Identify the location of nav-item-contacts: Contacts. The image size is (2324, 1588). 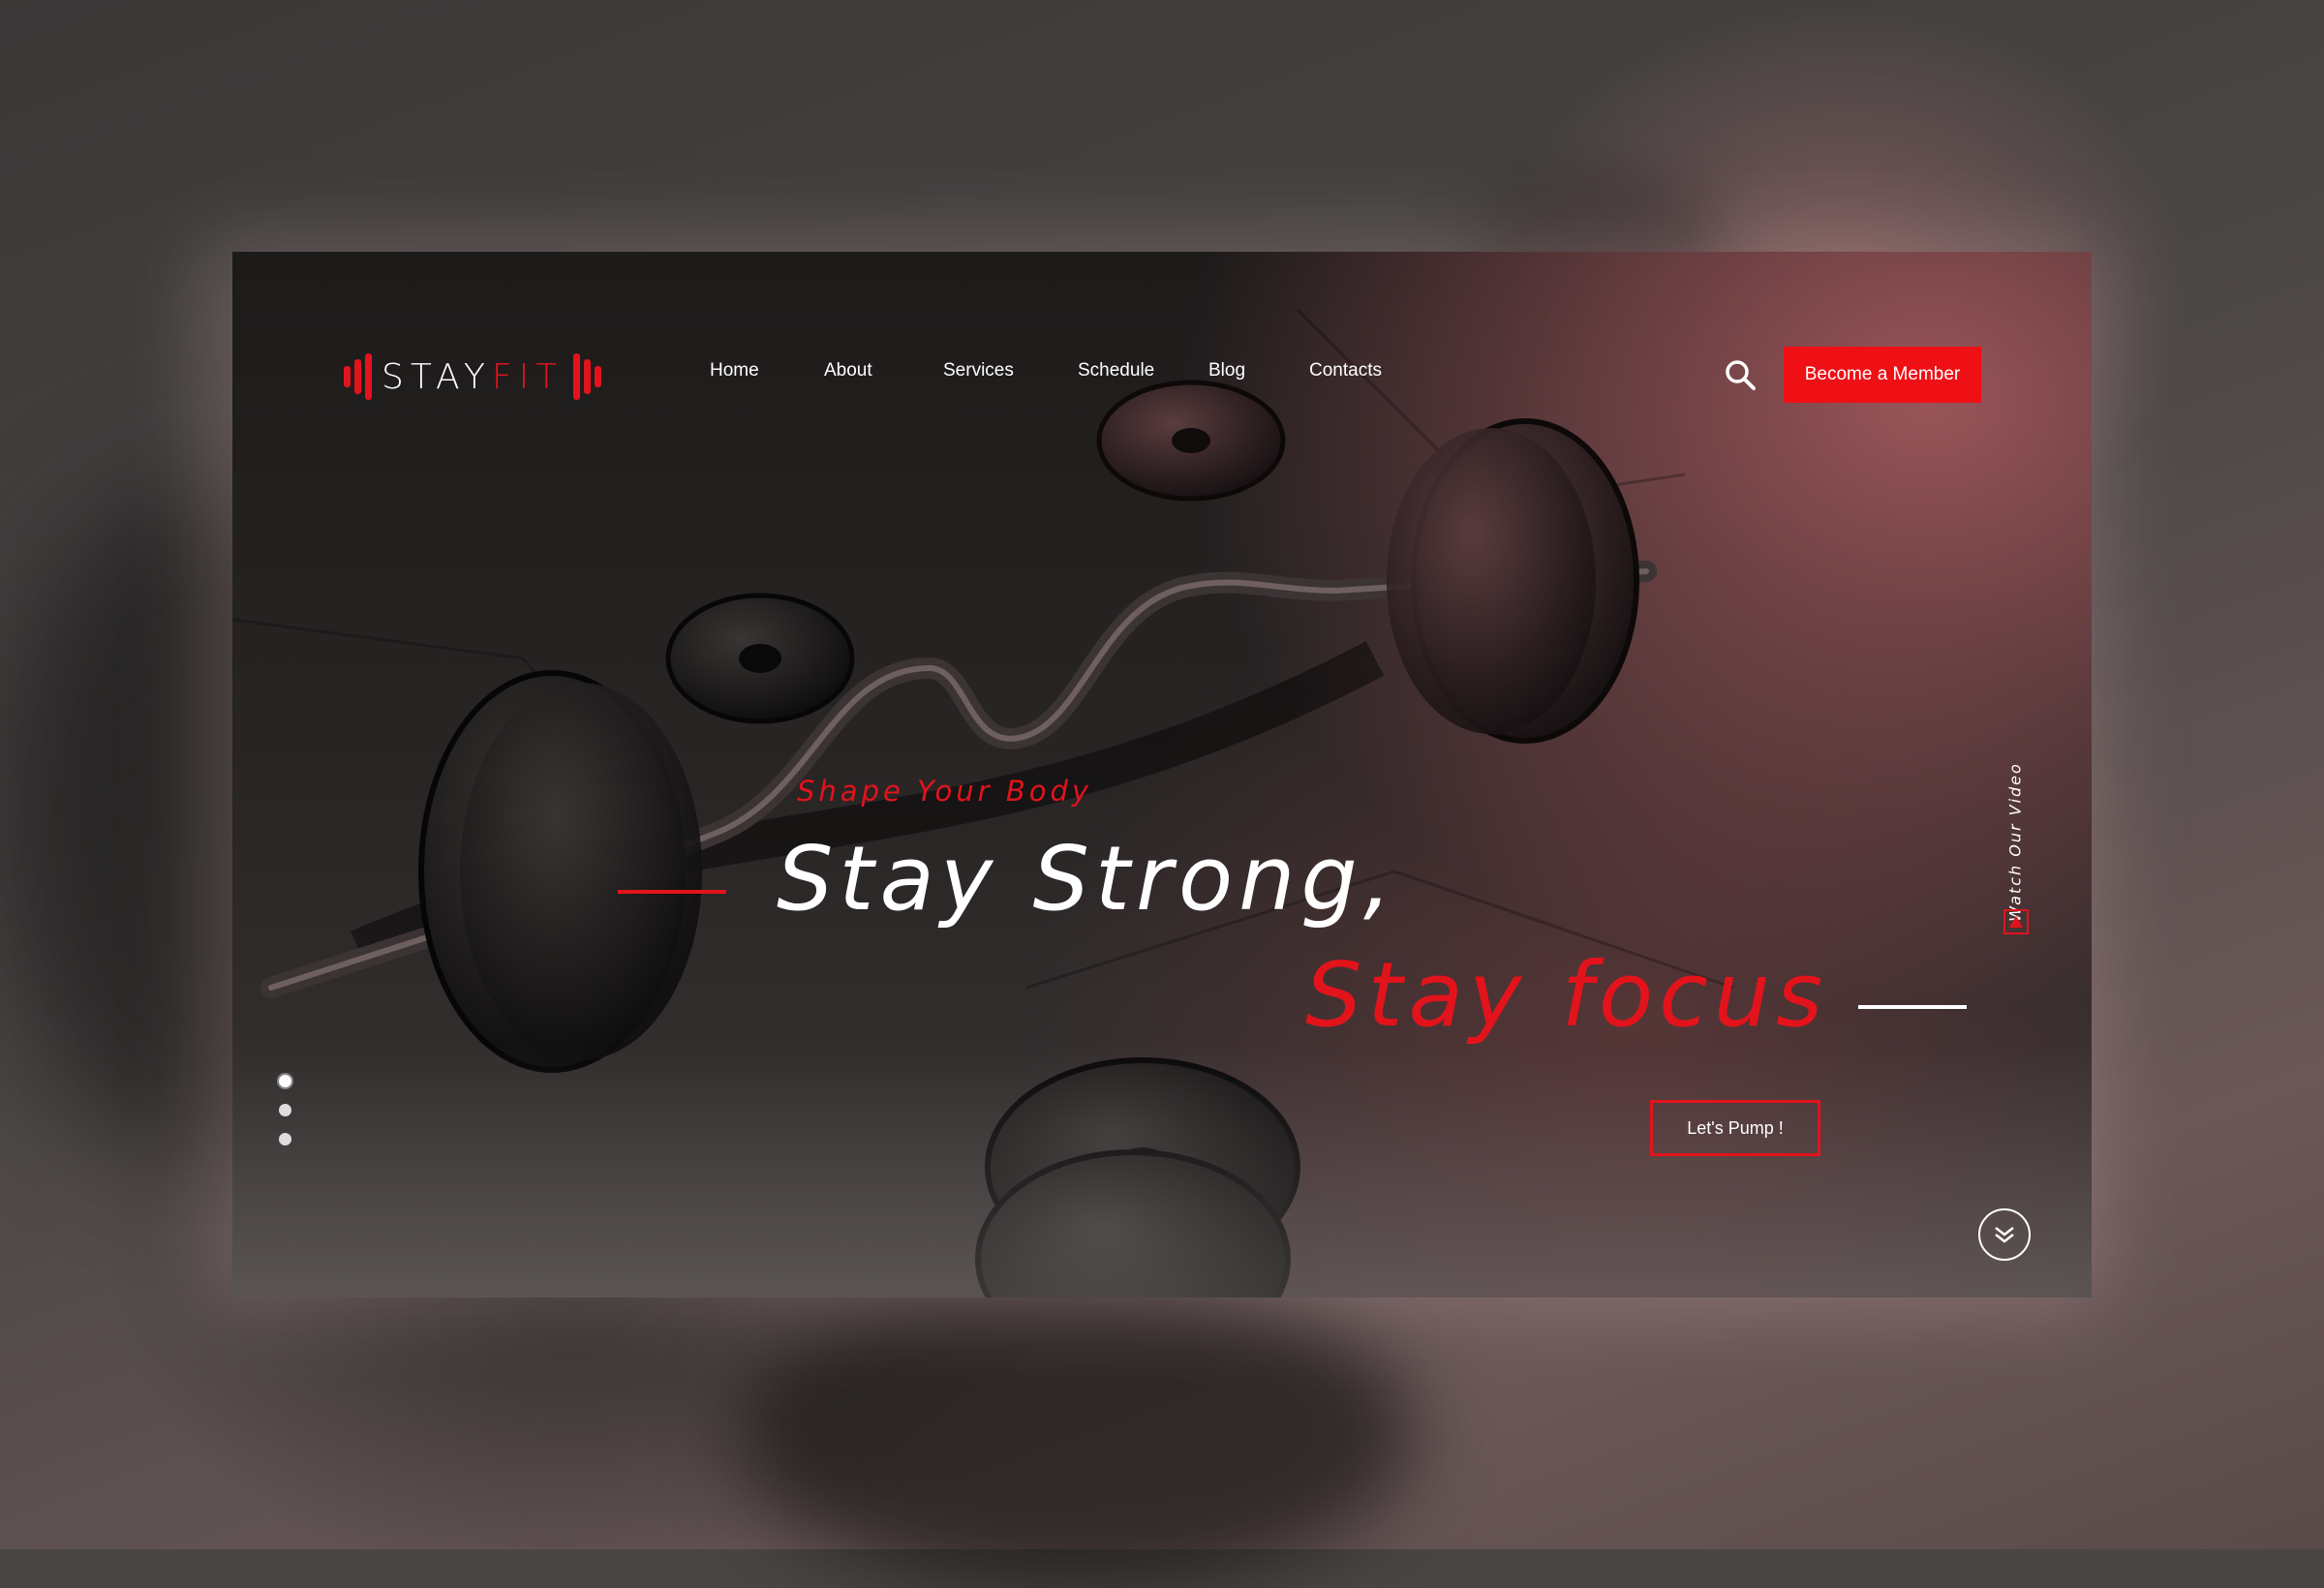
(1346, 371).